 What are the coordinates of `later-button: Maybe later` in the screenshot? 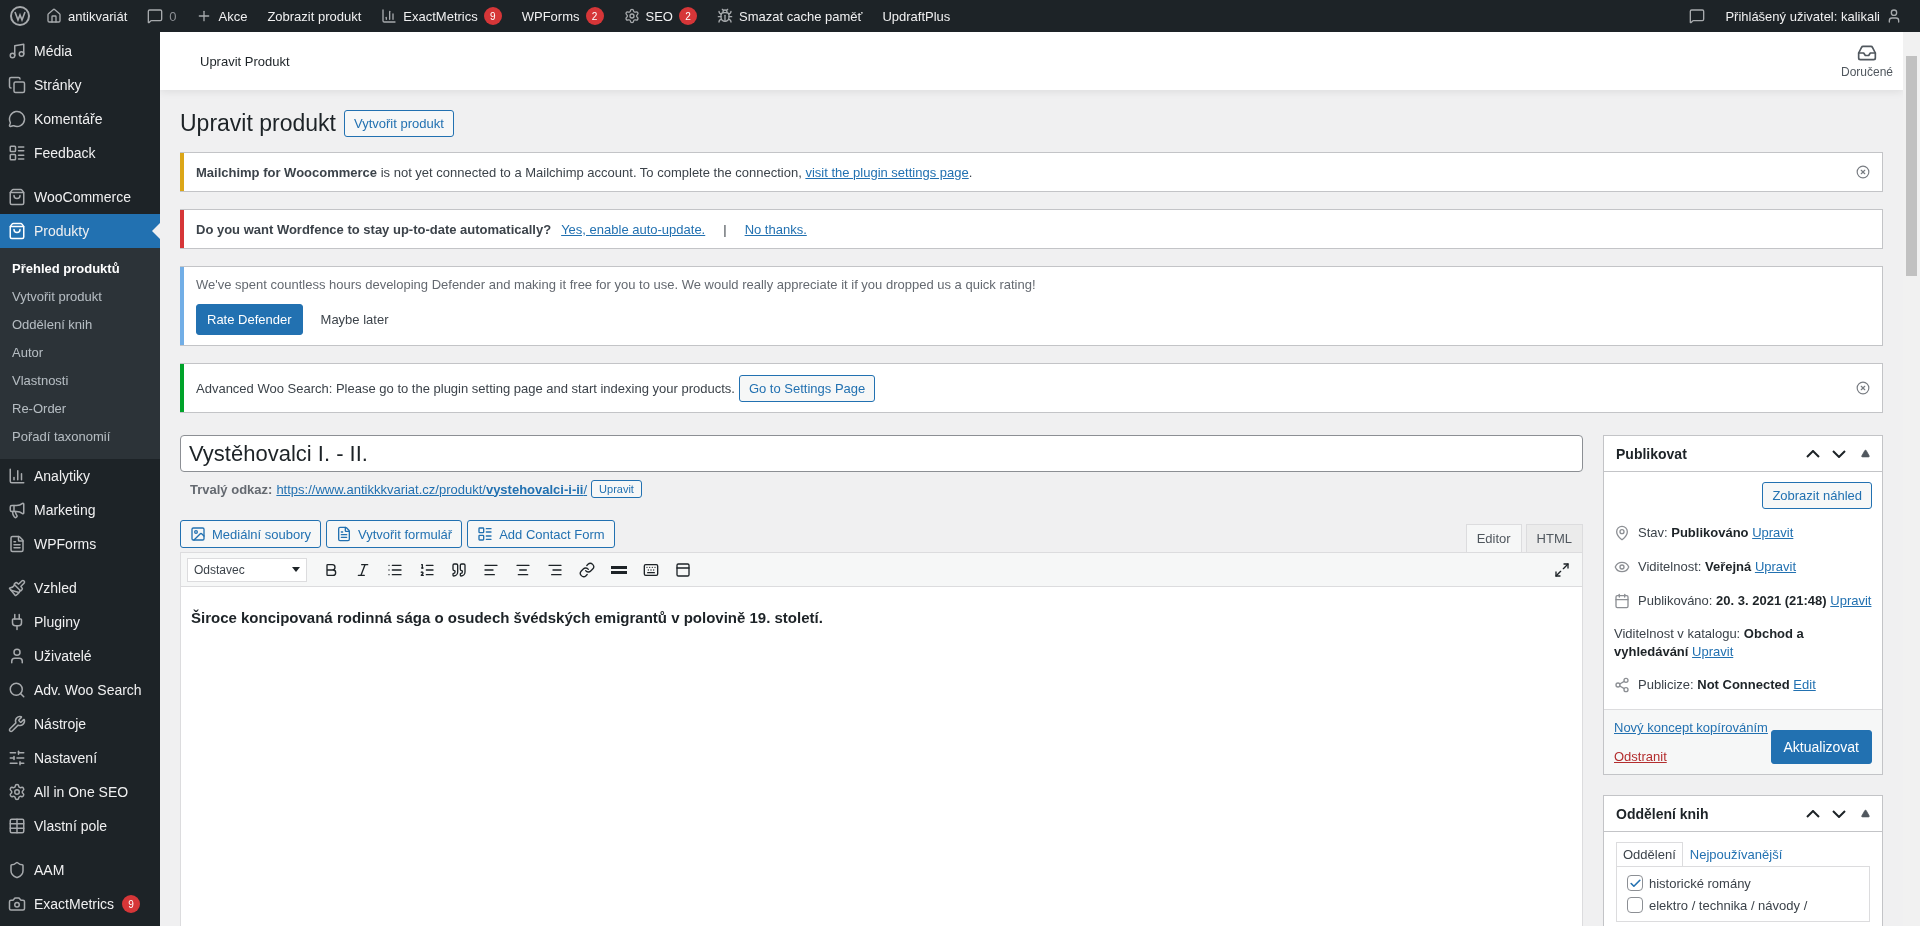 It's located at (354, 319).